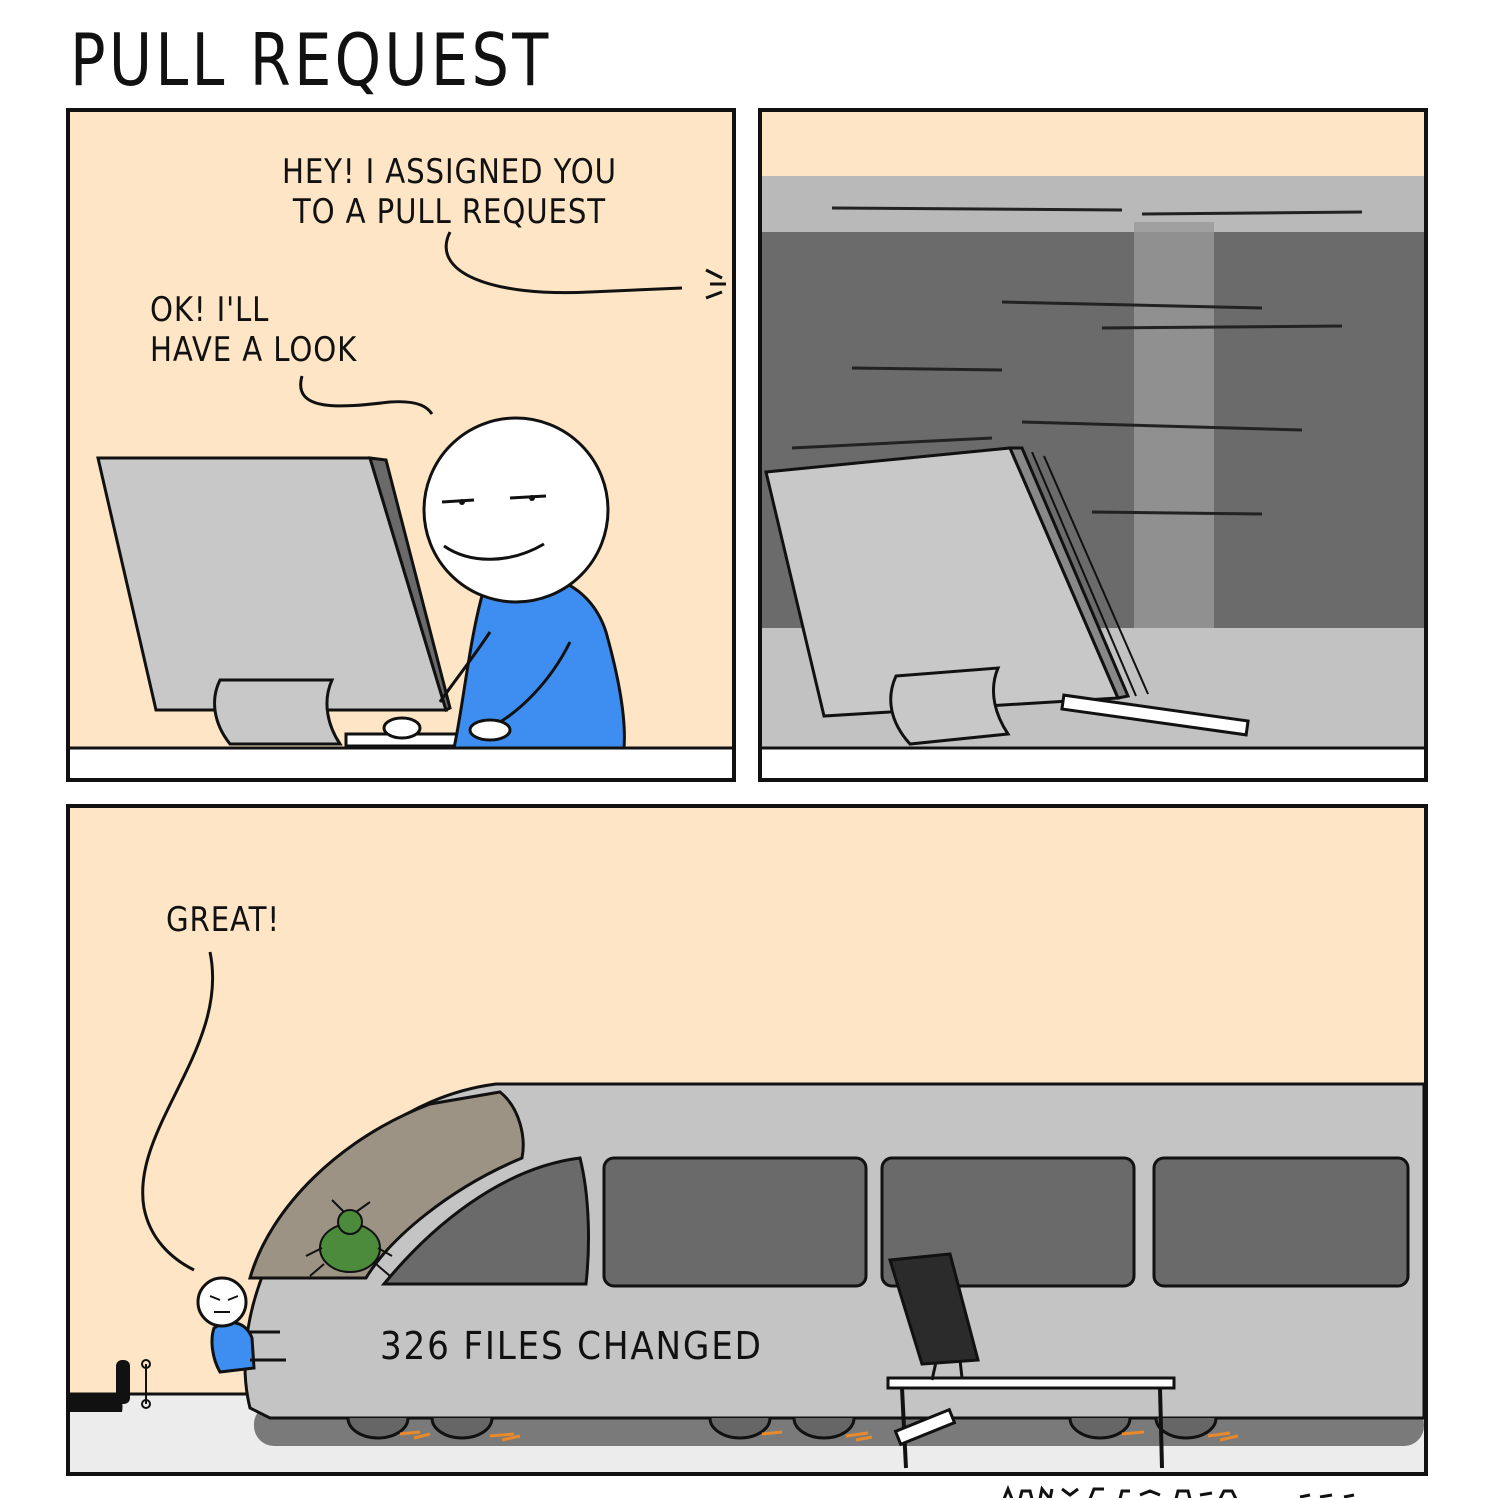  Describe the element at coordinates (223, 920) in the screenshot. I see `speech-great: GREAT!` at that location.